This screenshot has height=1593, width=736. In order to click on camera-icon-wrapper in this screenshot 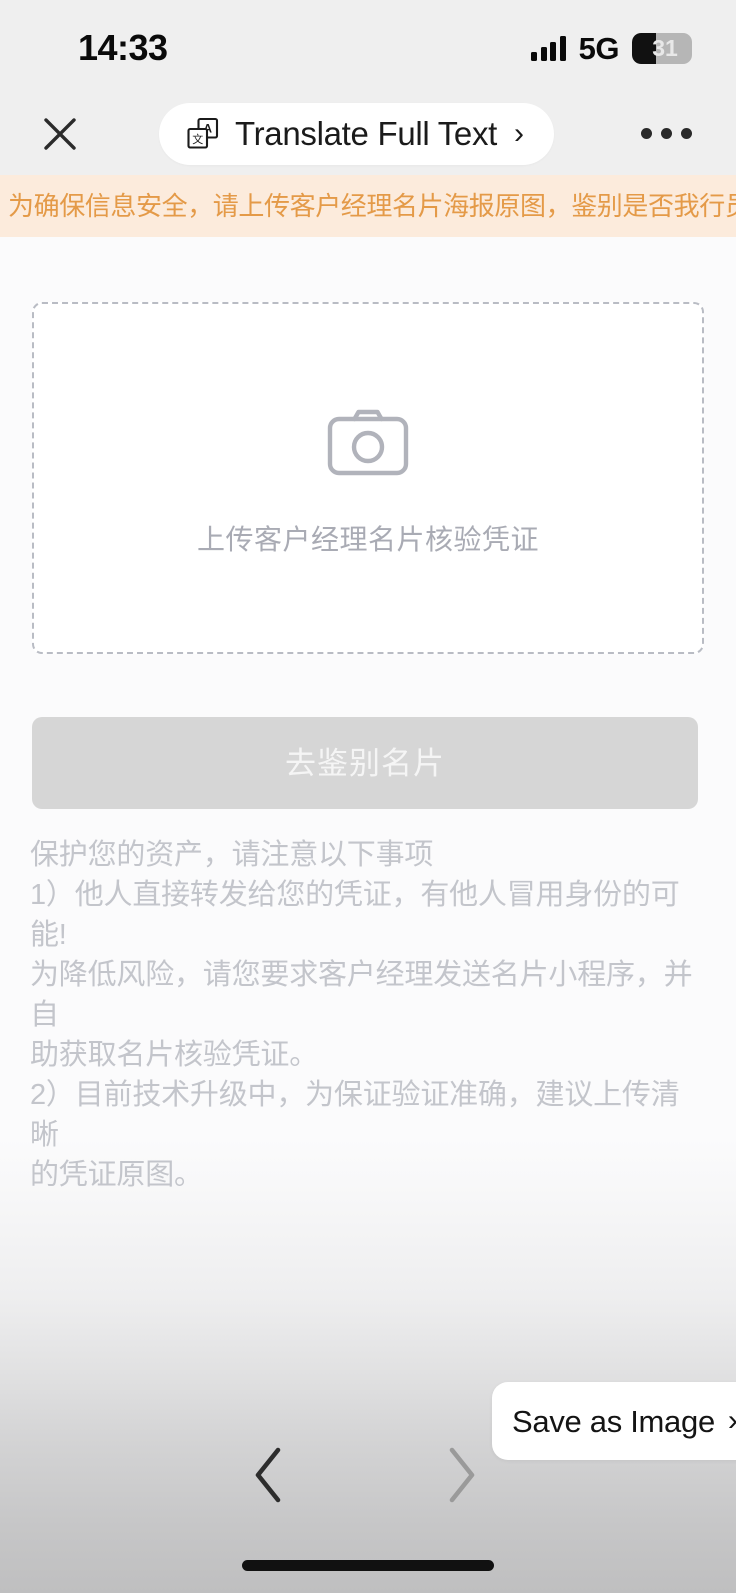, I will do `click(368, 445)`.